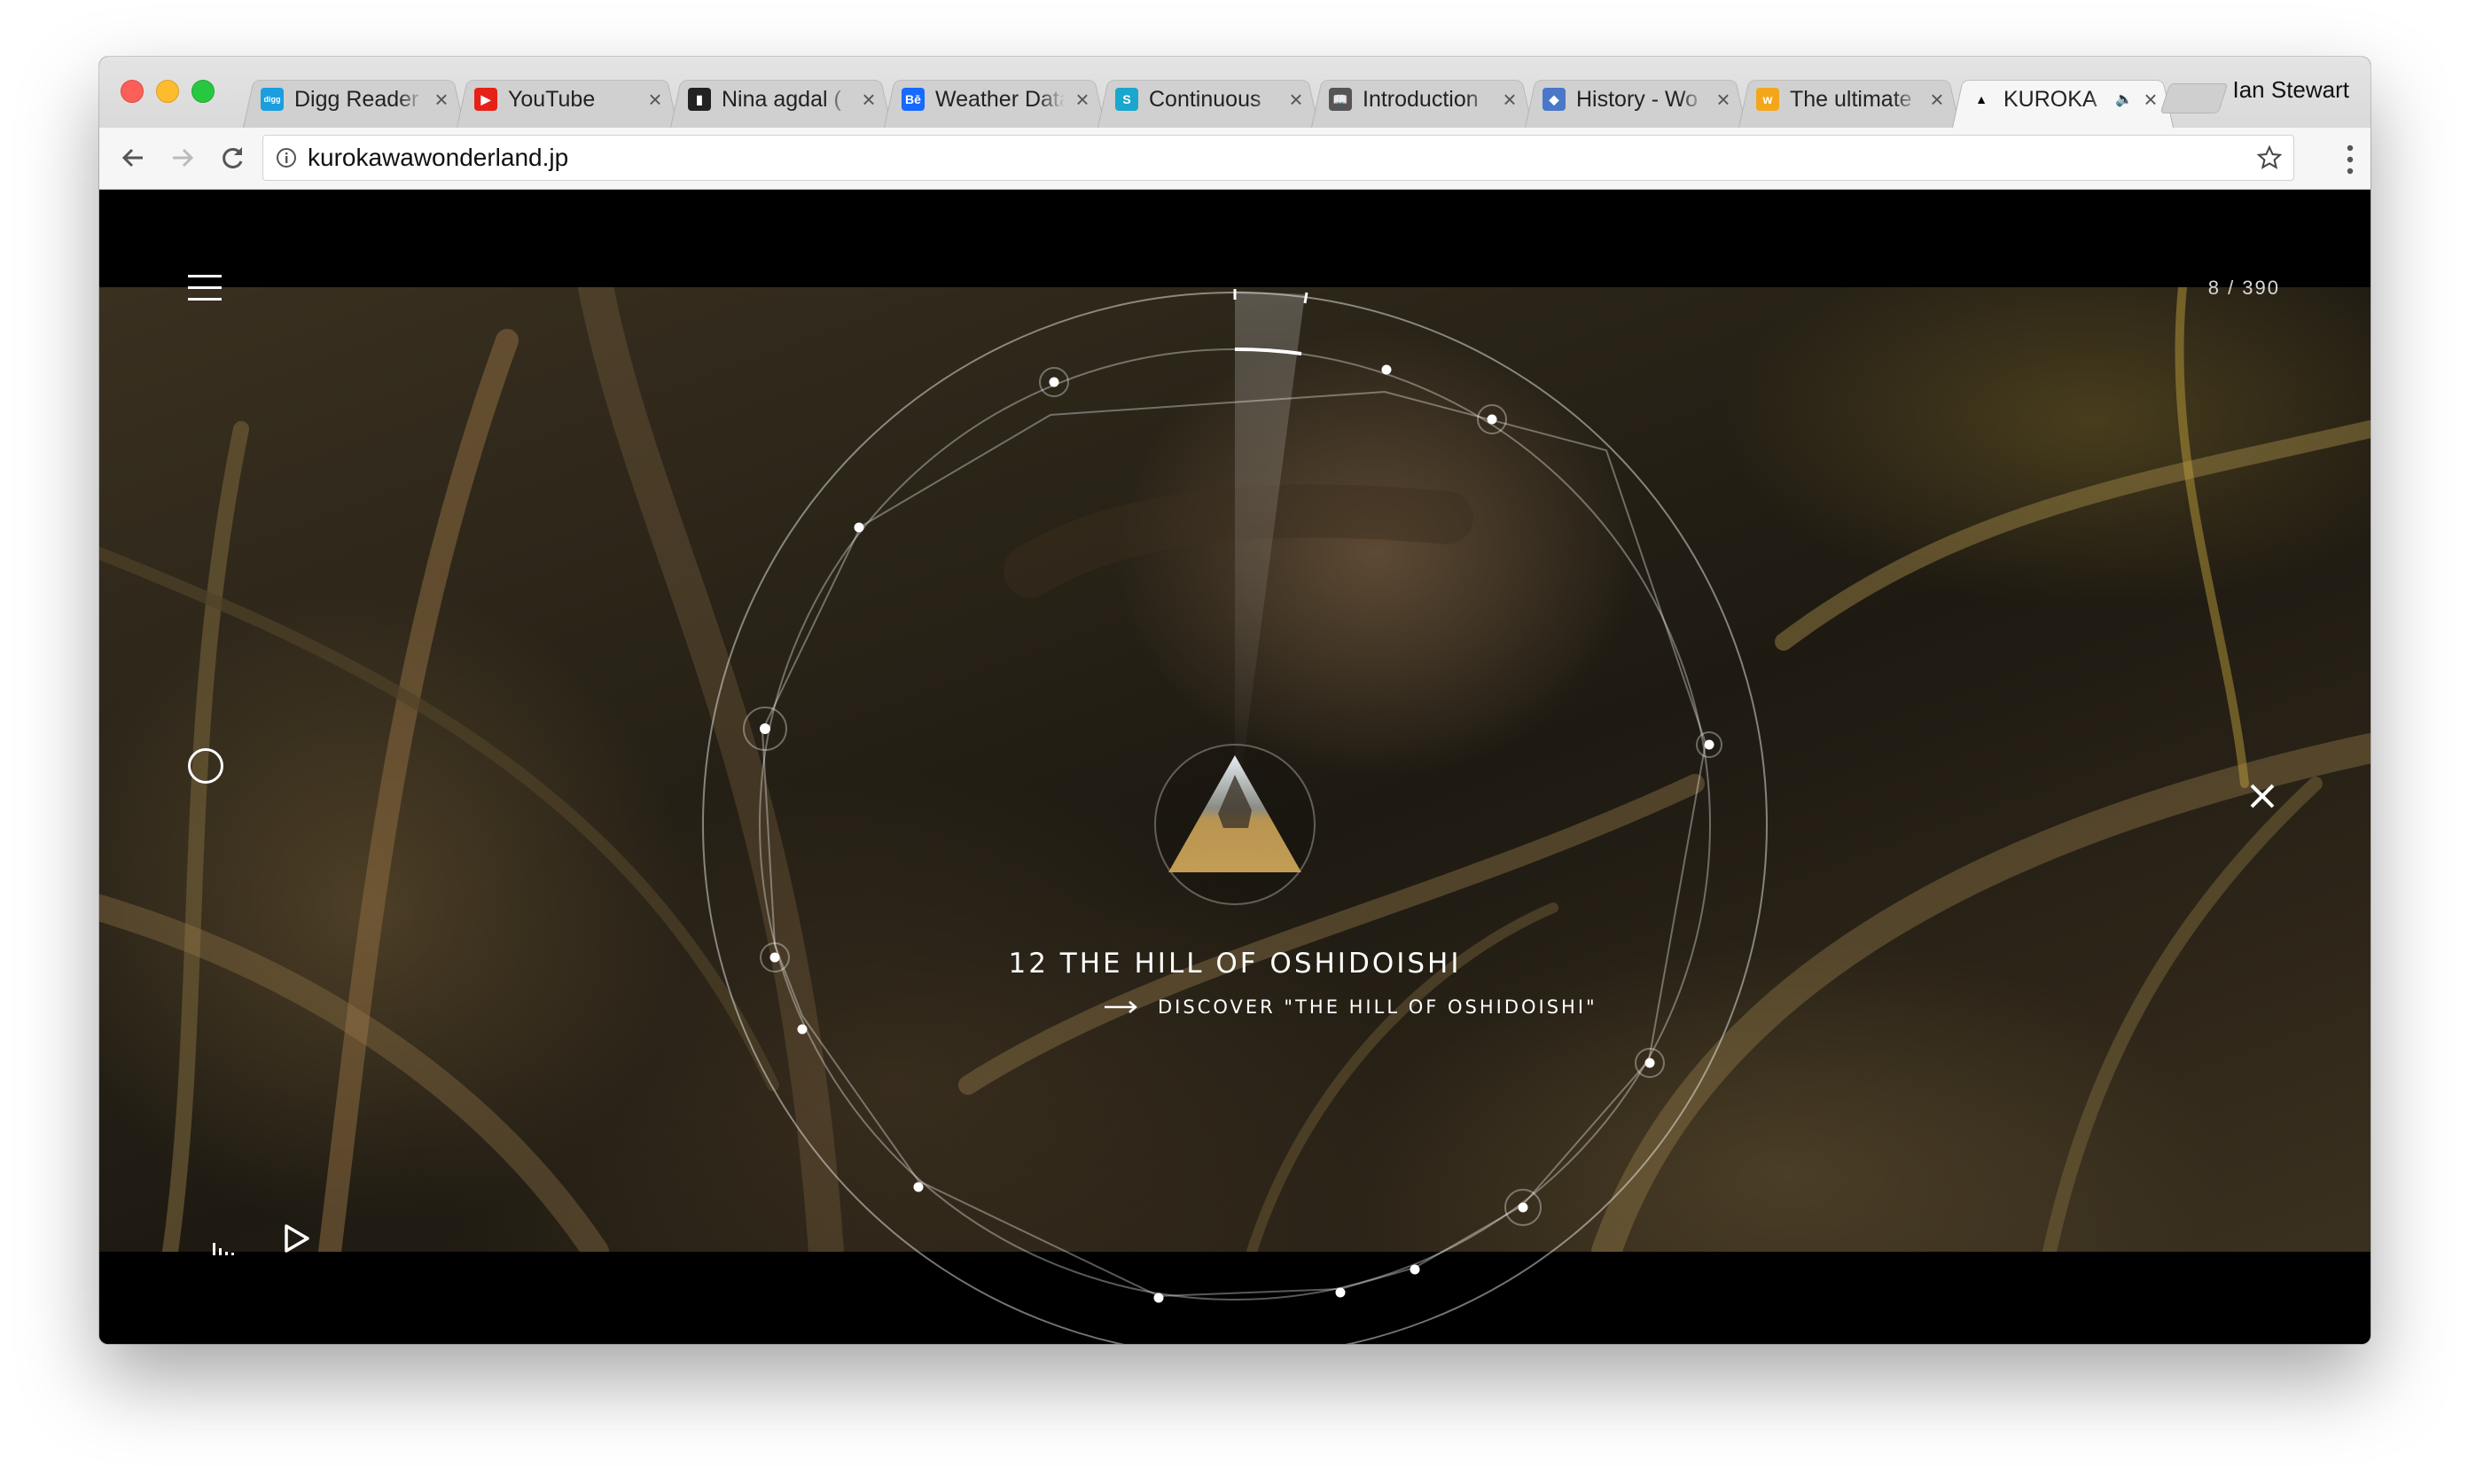 The image size is (2468, 1484). I want to click on browser-tab: w The ultimate ×, so click(1849, 99).